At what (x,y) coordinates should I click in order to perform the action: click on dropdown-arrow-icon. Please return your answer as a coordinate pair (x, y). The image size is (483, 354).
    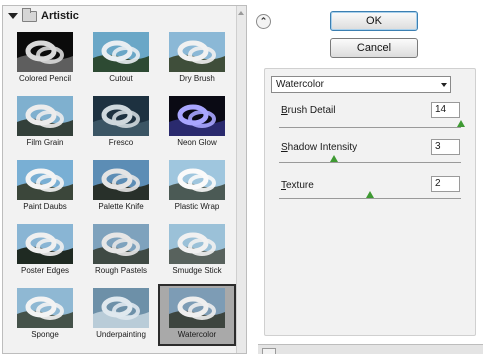
    Looking at the image, I should click on (444, 85).